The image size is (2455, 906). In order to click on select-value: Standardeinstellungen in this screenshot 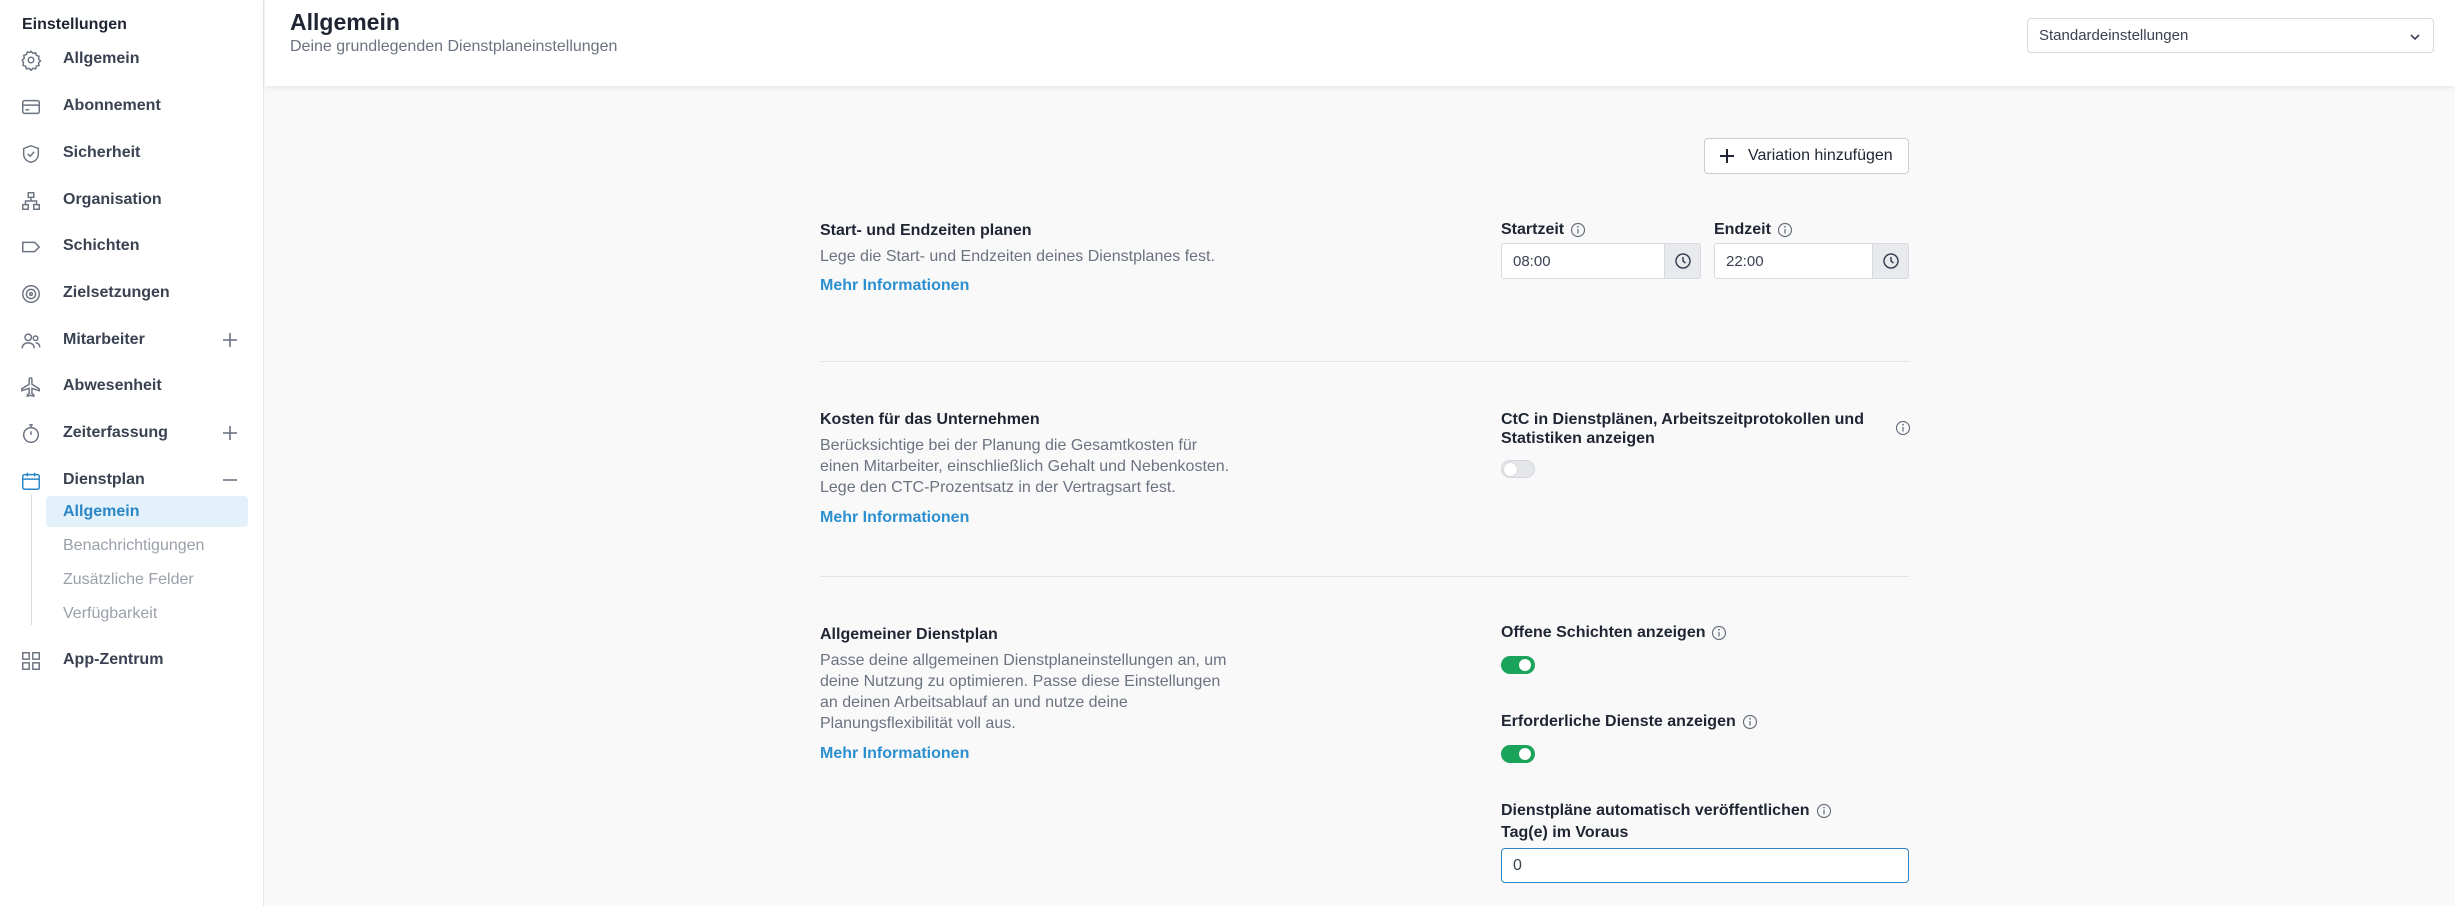, I will do `click(2114, 35)`.